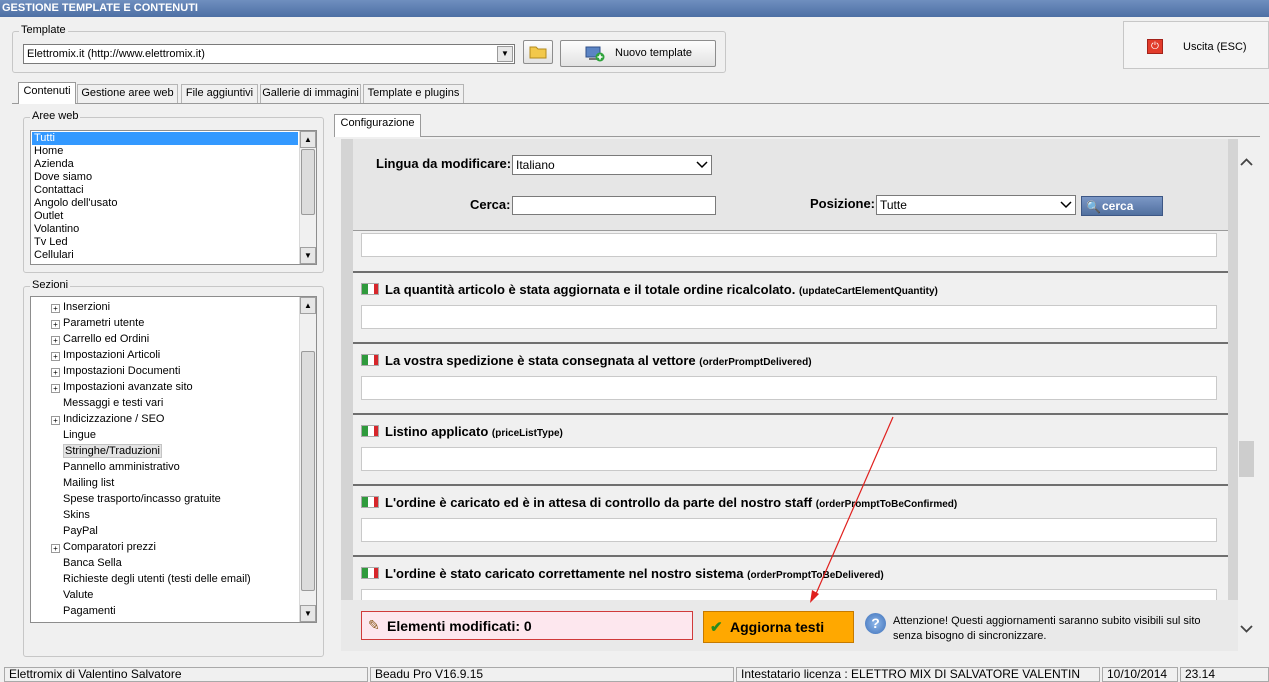 This screenshot has width=1269, height=682. What do you see at coordinates (219, 93) in the screenshot?
I see `tab-file-aggiuntivi: File aggiuntivi` at bounding box center [219, 93].